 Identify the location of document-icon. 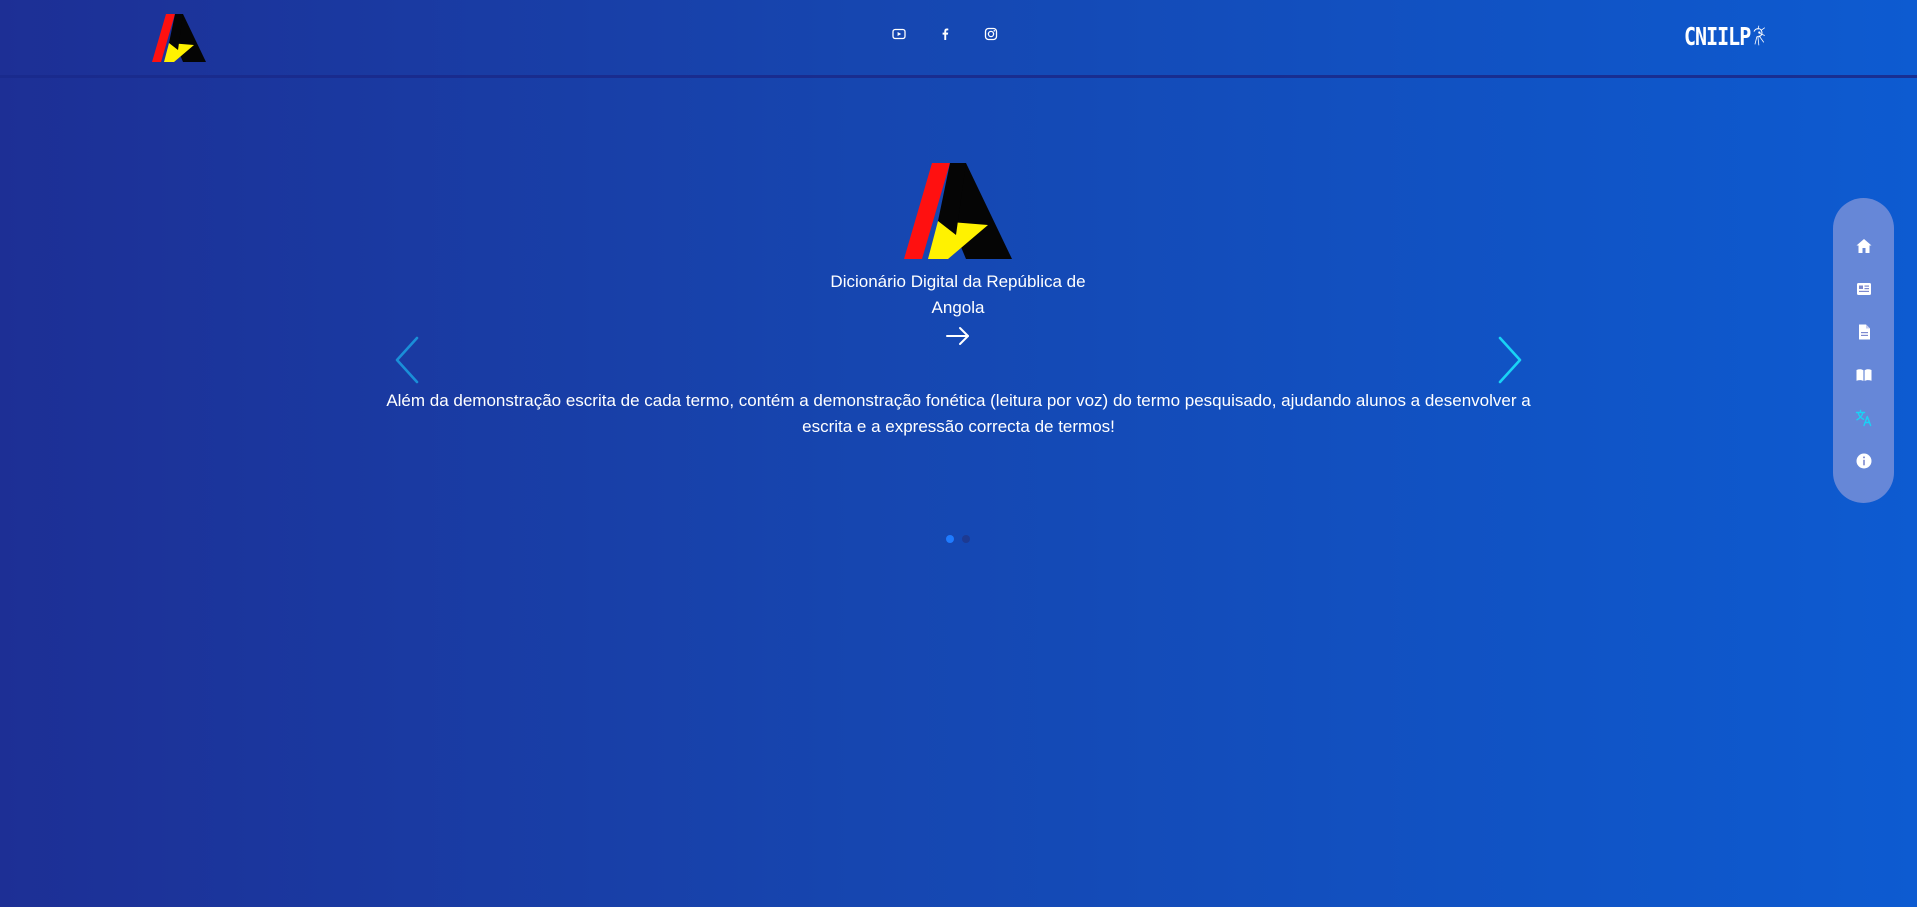
(1864, 332).